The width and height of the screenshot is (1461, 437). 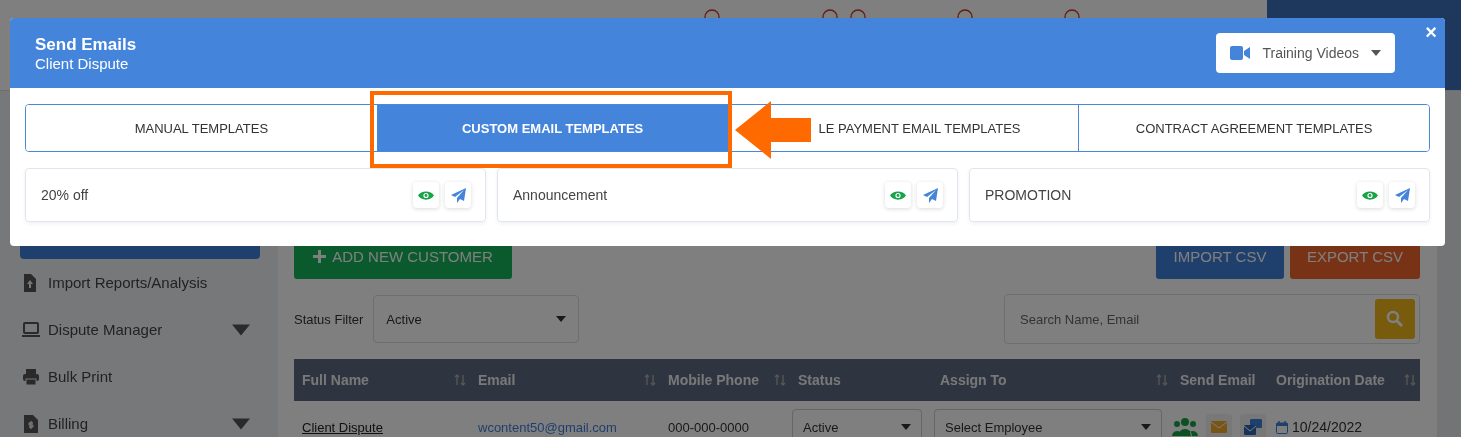 I want to click on laptop-icon, so click(x=31, y=329).